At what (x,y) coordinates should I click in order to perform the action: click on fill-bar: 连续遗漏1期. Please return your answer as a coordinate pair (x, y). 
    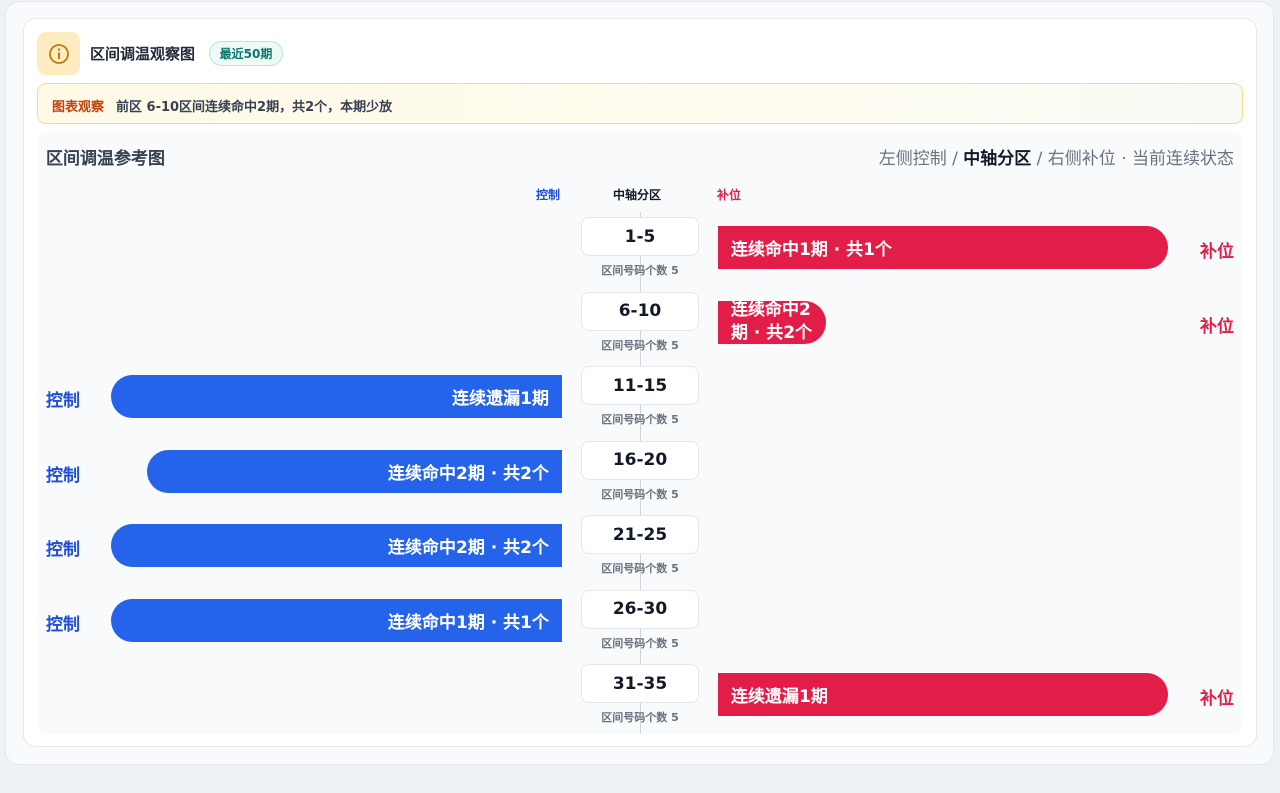
    Looking at the image, I should click on (943, 694).